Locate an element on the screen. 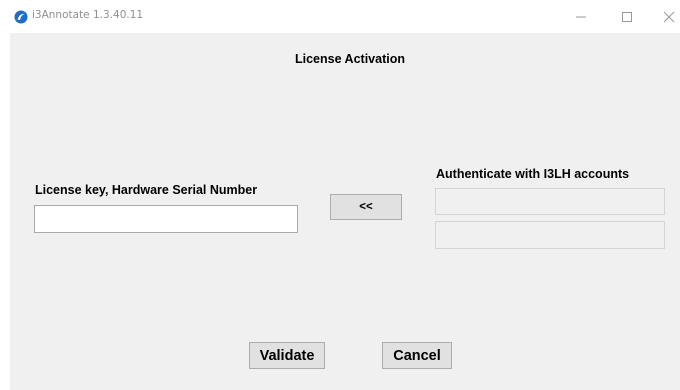  window-title: i3Annotate 1.3.40.11 is located at coordinates (88, 15).